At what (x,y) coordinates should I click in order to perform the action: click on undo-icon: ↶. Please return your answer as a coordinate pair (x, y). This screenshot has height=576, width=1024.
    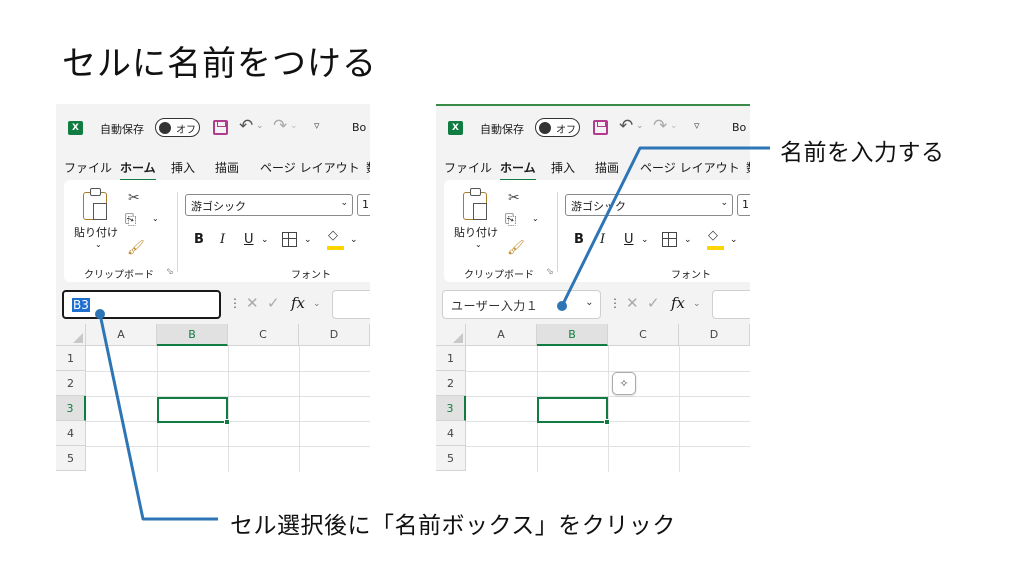
    Looking at the image, I should click on (246, 126).